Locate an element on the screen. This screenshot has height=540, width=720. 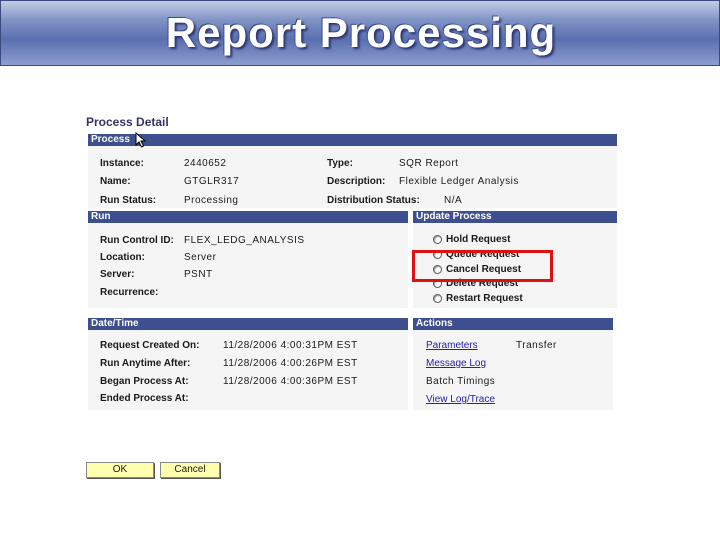
run-control-id-label: Run Control ID: is located at coordinates (137, 240).